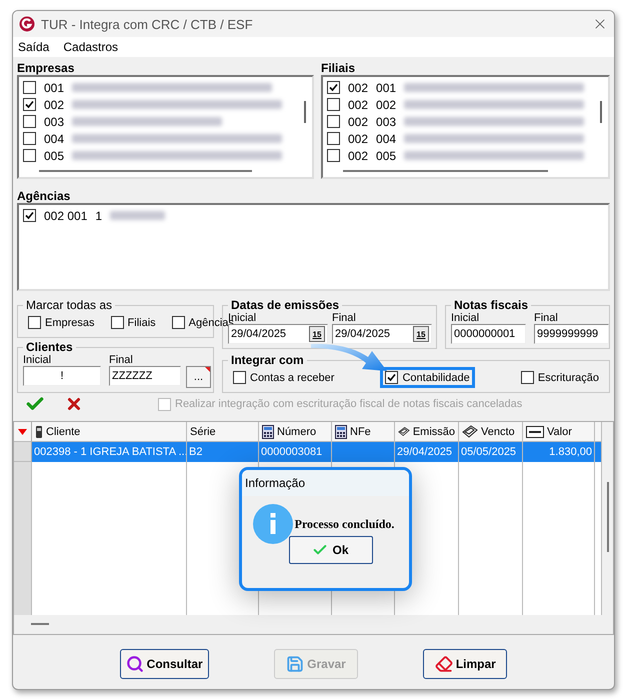 The height and width of the screenshot is (699, 631). I want to click on column-header: NFe, so click(363, 432).